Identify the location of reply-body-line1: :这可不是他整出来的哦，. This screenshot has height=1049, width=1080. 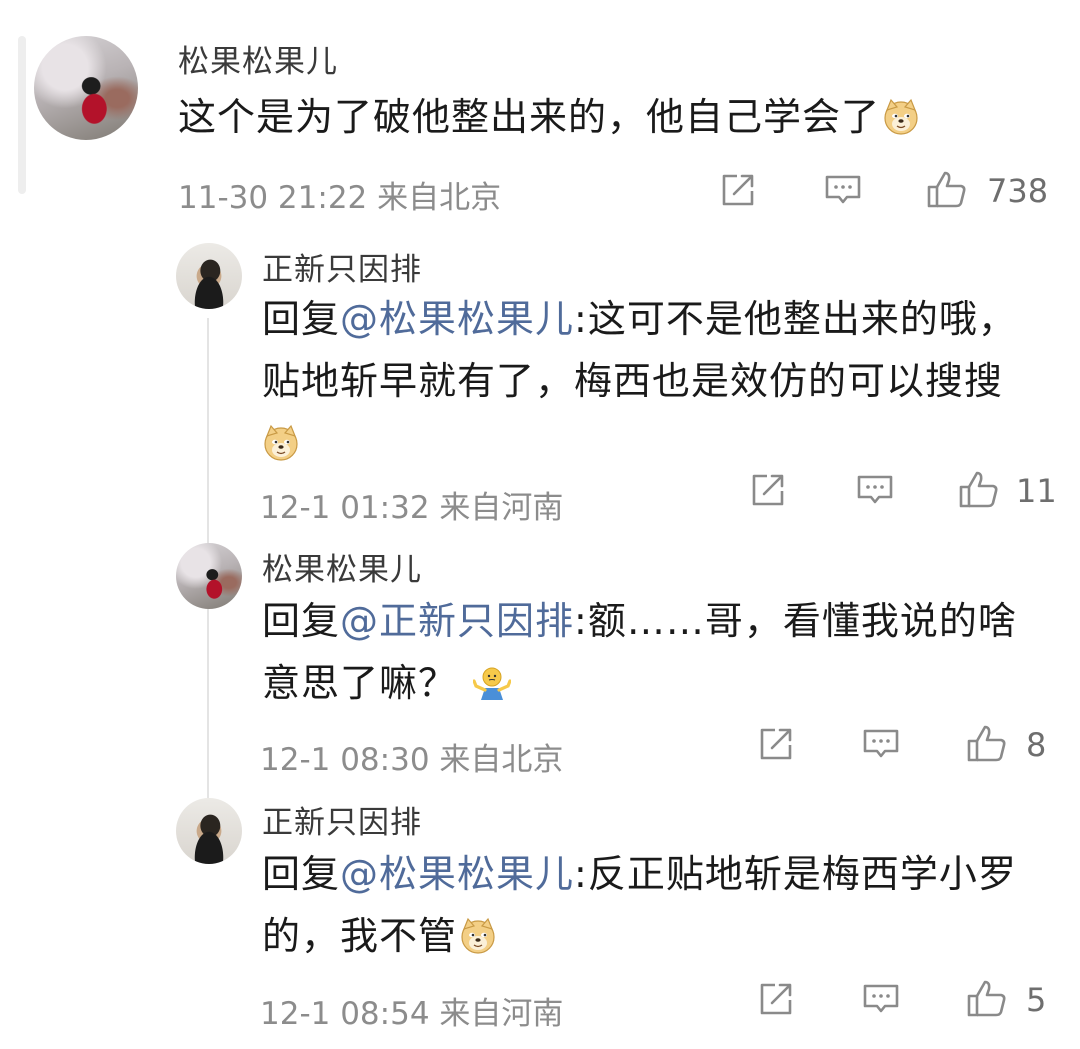
(795, 319).